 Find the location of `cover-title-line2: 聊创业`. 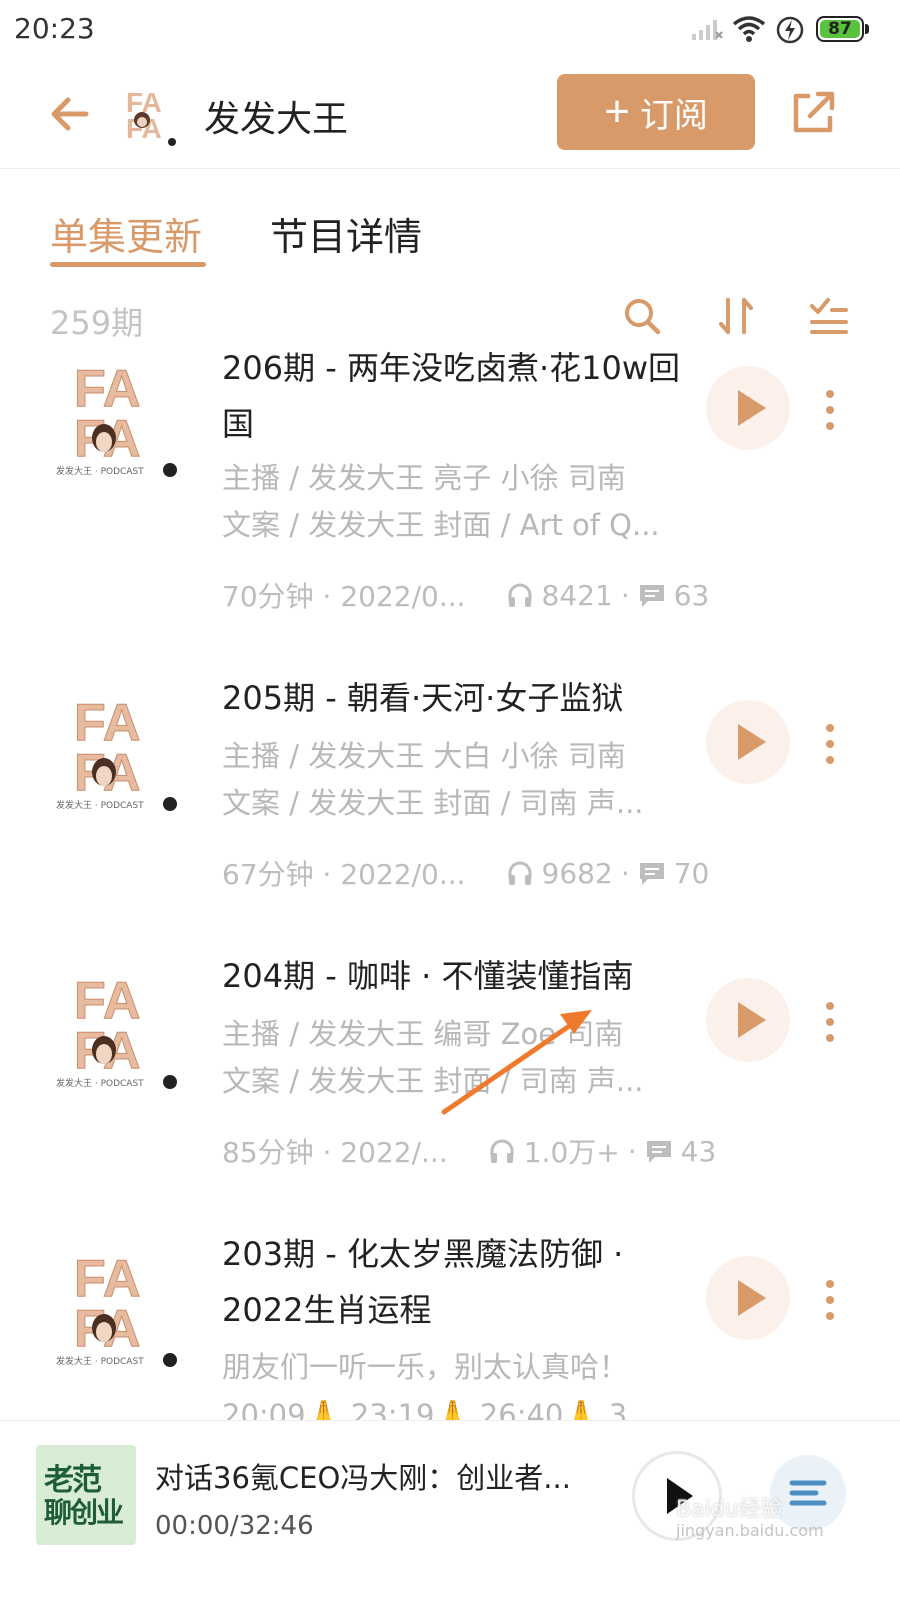

cover-title-line2: 聊创业 is located at coordinates (84, 1512).